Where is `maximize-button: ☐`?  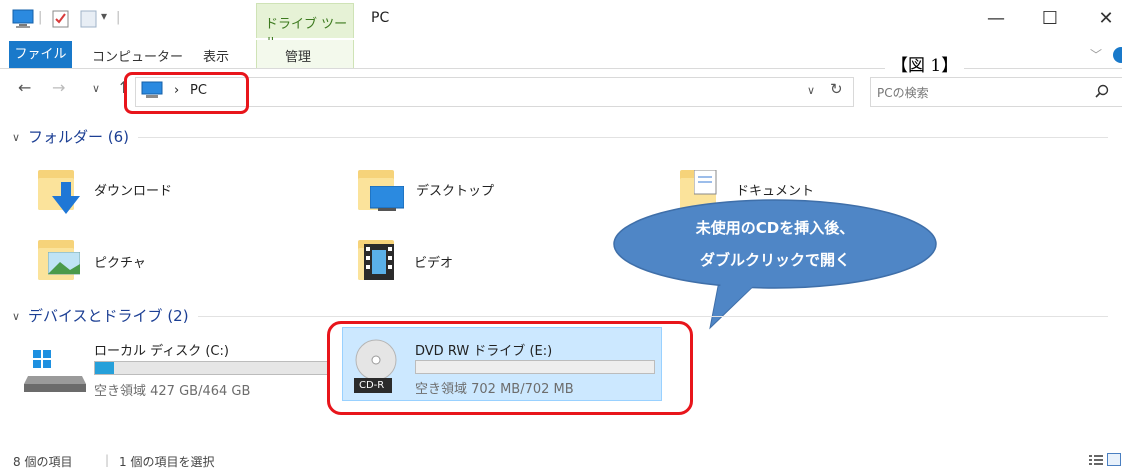
maximize-button: ☐ is located at coordinates (1050, 19).